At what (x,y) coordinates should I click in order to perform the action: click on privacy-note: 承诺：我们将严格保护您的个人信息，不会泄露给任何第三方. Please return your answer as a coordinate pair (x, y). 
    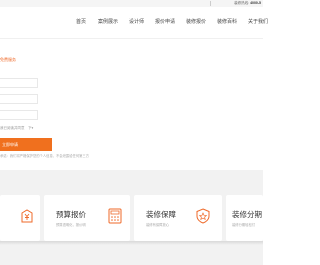
    Looking at the image, I should click on (45, 156).